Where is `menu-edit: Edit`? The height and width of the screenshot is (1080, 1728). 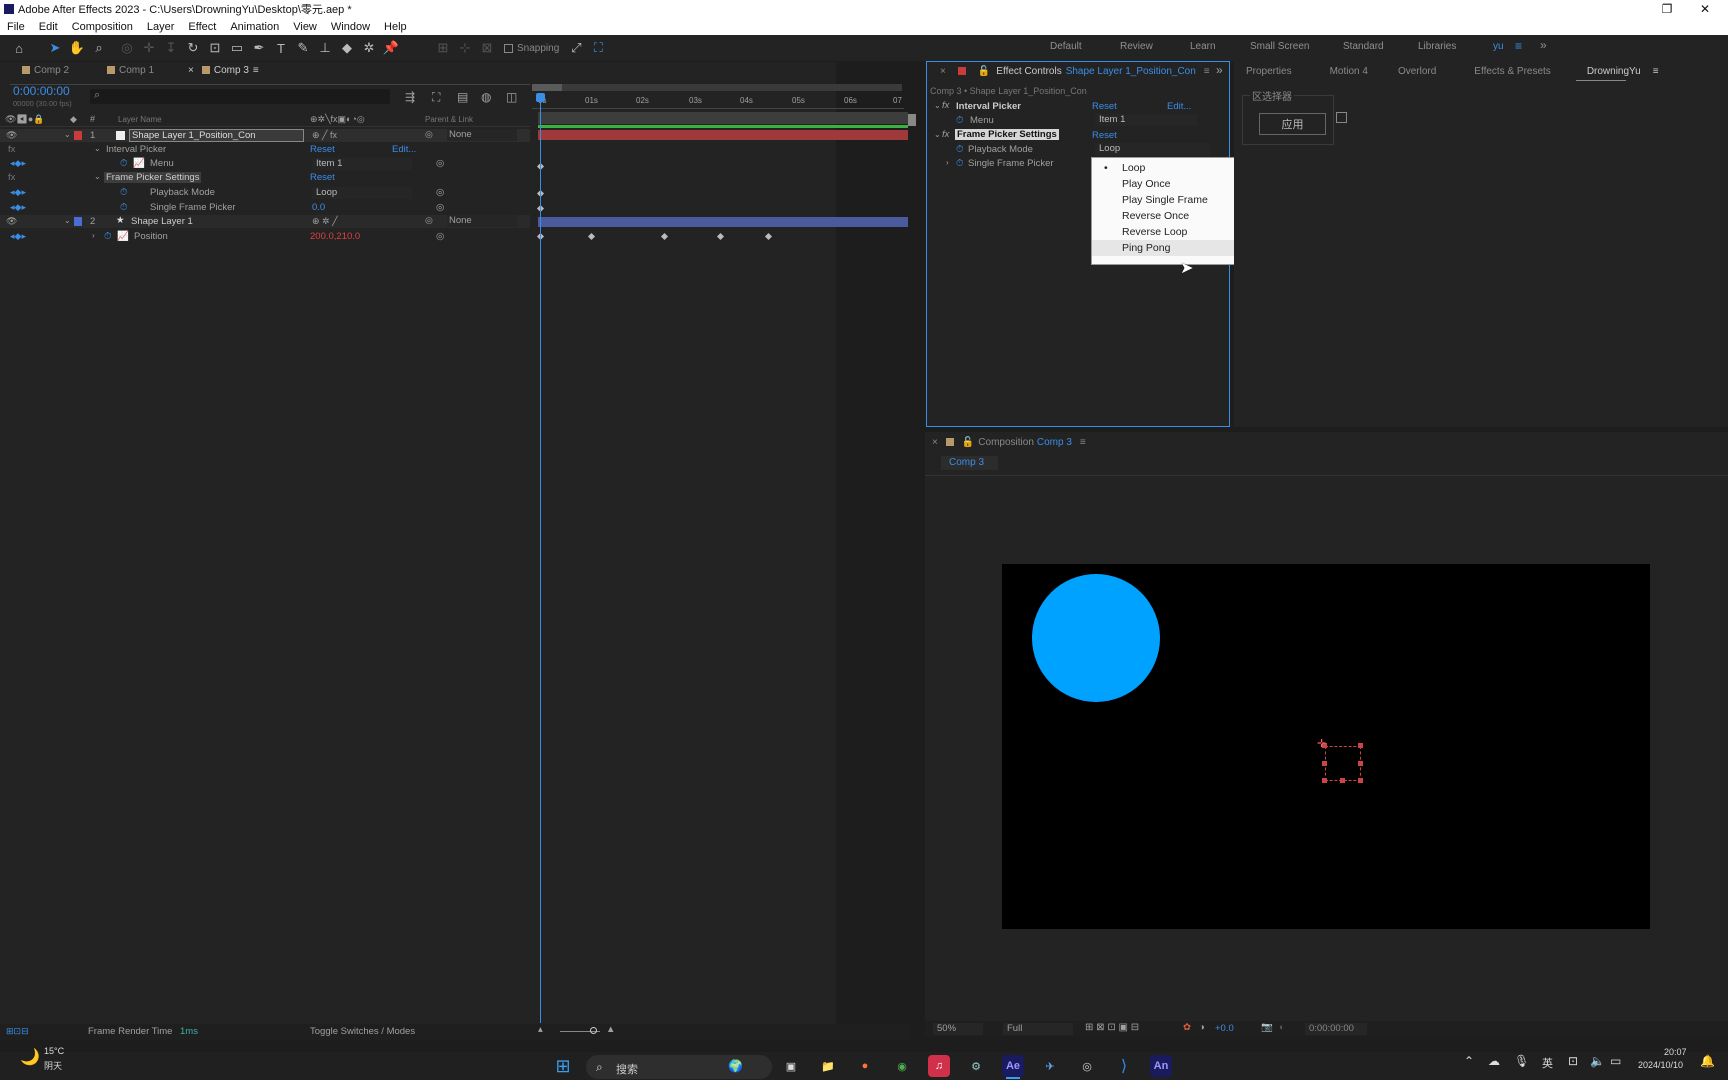 menu-edit: Edit is located at coordinates (48, 27).